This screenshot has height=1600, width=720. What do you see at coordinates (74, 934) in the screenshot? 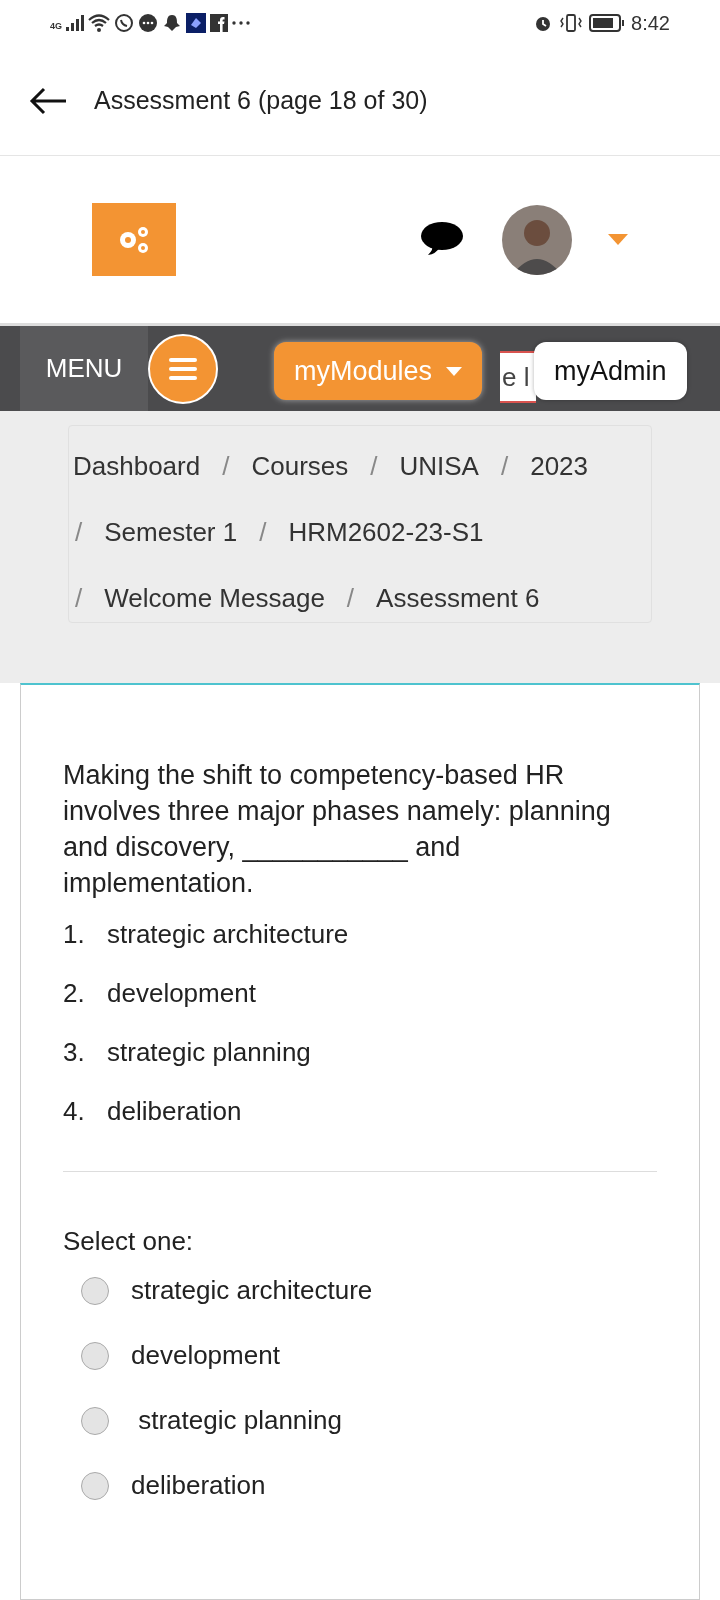
I see `list-number: 1.` at bounding box center [74, 934].